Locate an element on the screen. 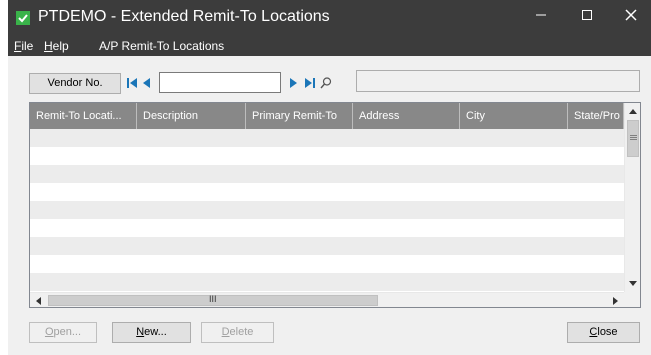 This screenshot has width=651, height=355. close-label: lose is located at coordinates (607, 332).